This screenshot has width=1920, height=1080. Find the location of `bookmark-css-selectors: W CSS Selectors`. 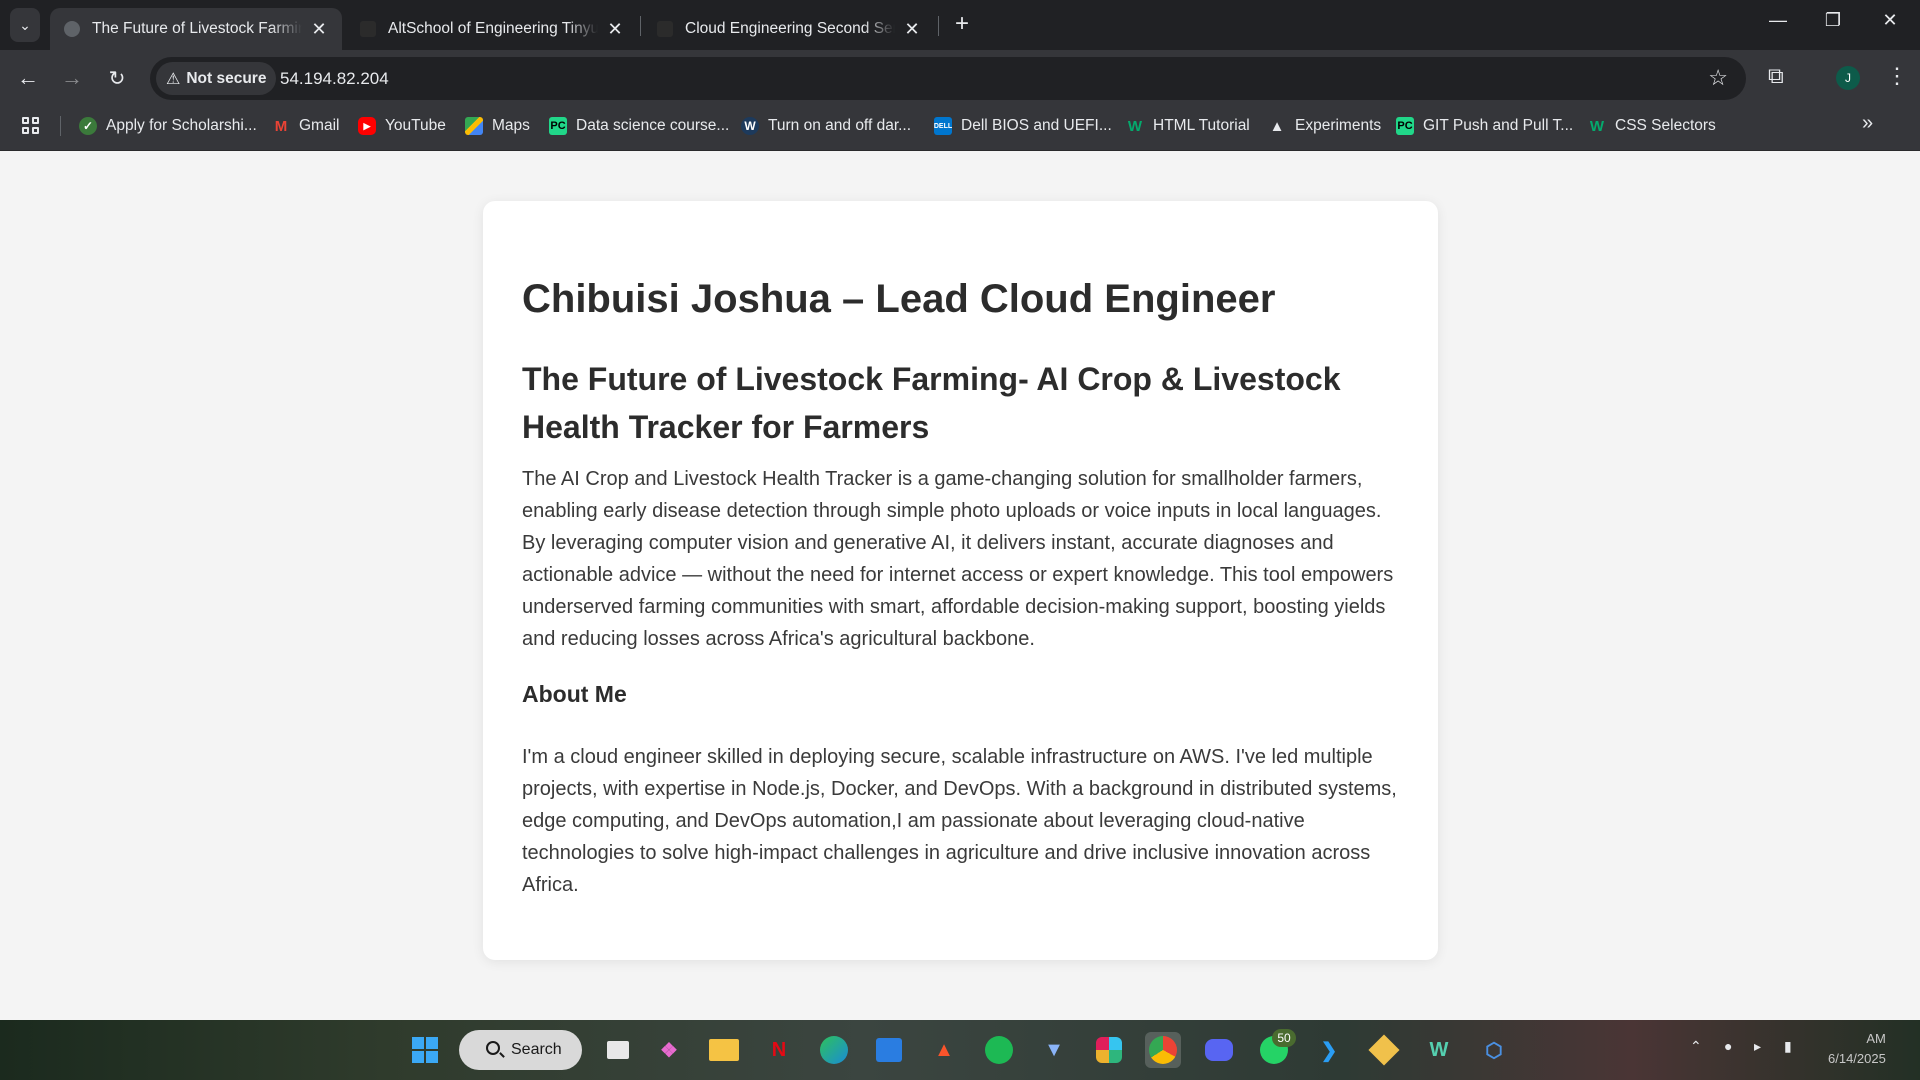

bookmark-css-selectors: W CSS Selectors is located at coordinates (1652, 126).